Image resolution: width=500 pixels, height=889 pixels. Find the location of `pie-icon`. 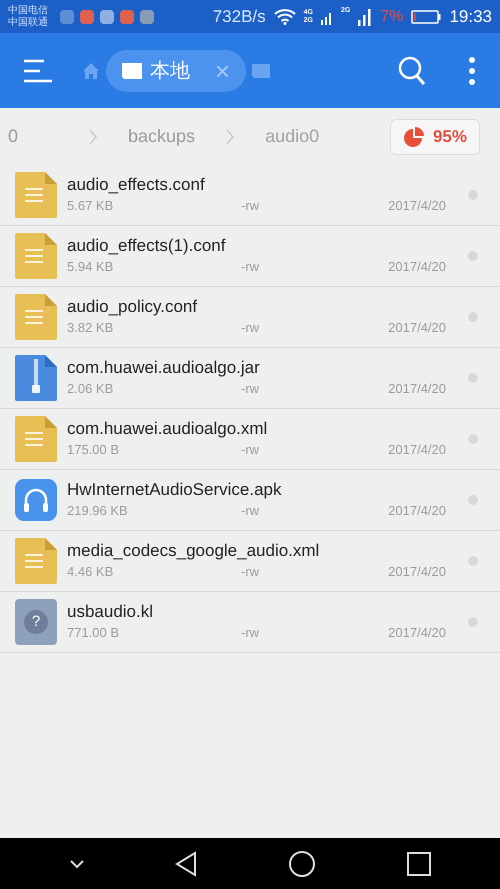

pie-icon is located at coordinates (413, 137).